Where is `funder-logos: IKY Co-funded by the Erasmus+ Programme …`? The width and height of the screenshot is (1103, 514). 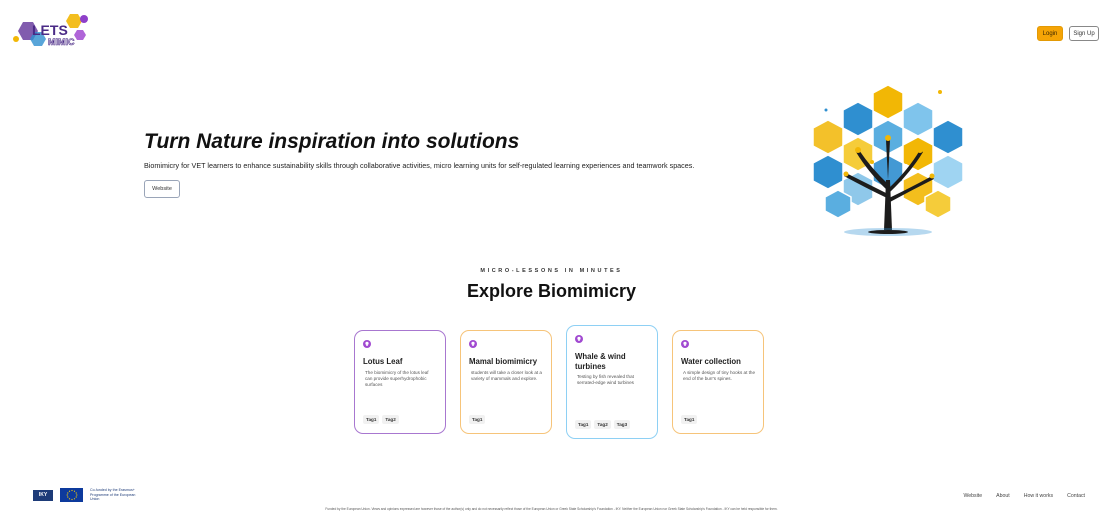 funder-logos: IKY Co-funded by the Erasmus+ Programme … is located at coordinates (87, 495).